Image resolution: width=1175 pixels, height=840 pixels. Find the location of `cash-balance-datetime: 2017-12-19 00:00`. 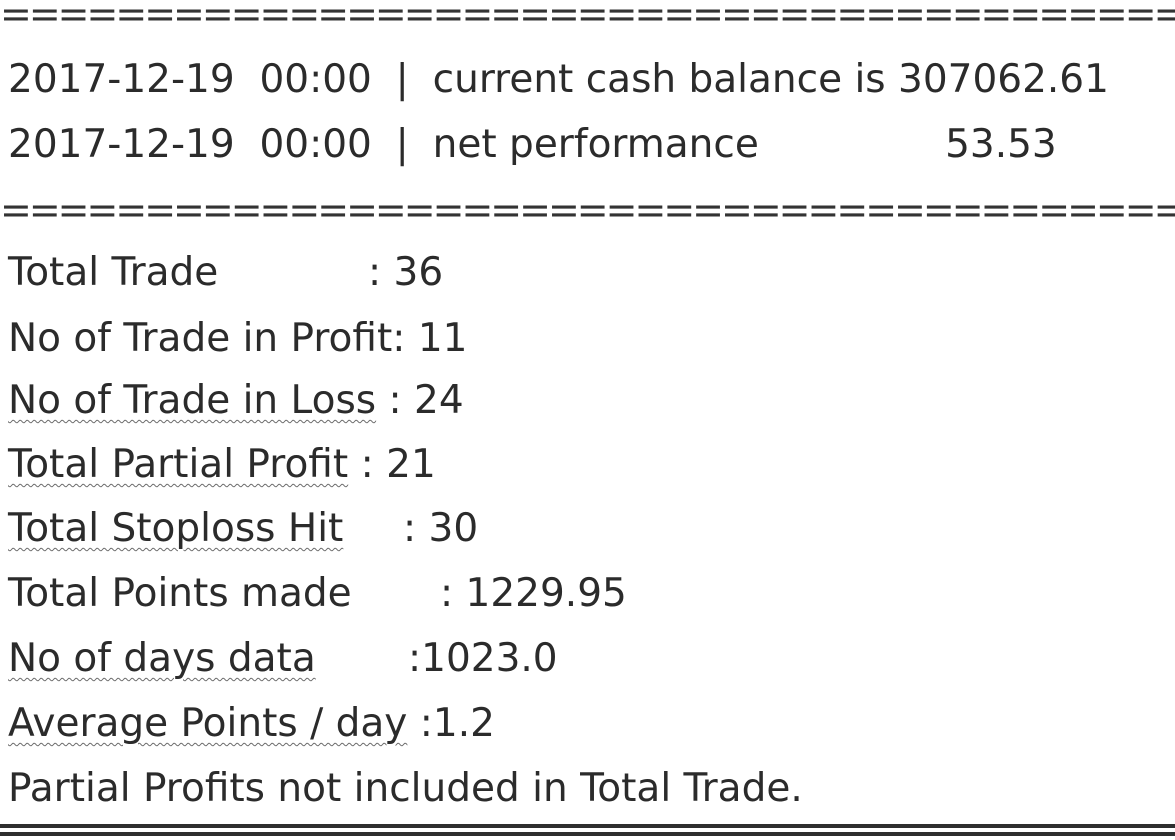

cash-balance-datetime: 2017-12-19 00:00 is located at coordinates (190, 79).